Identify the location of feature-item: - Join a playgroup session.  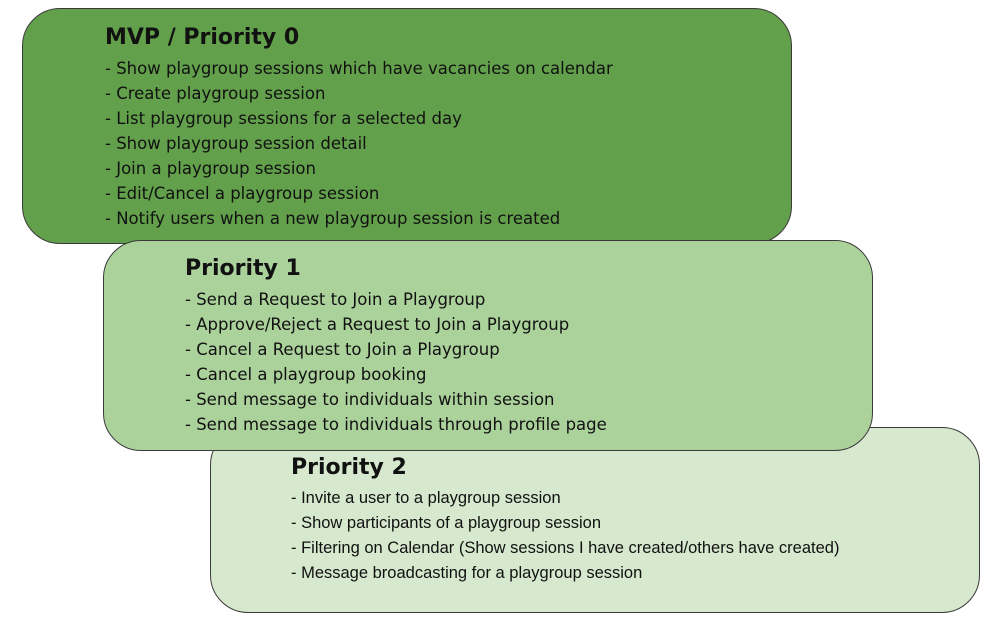
(210, 168).